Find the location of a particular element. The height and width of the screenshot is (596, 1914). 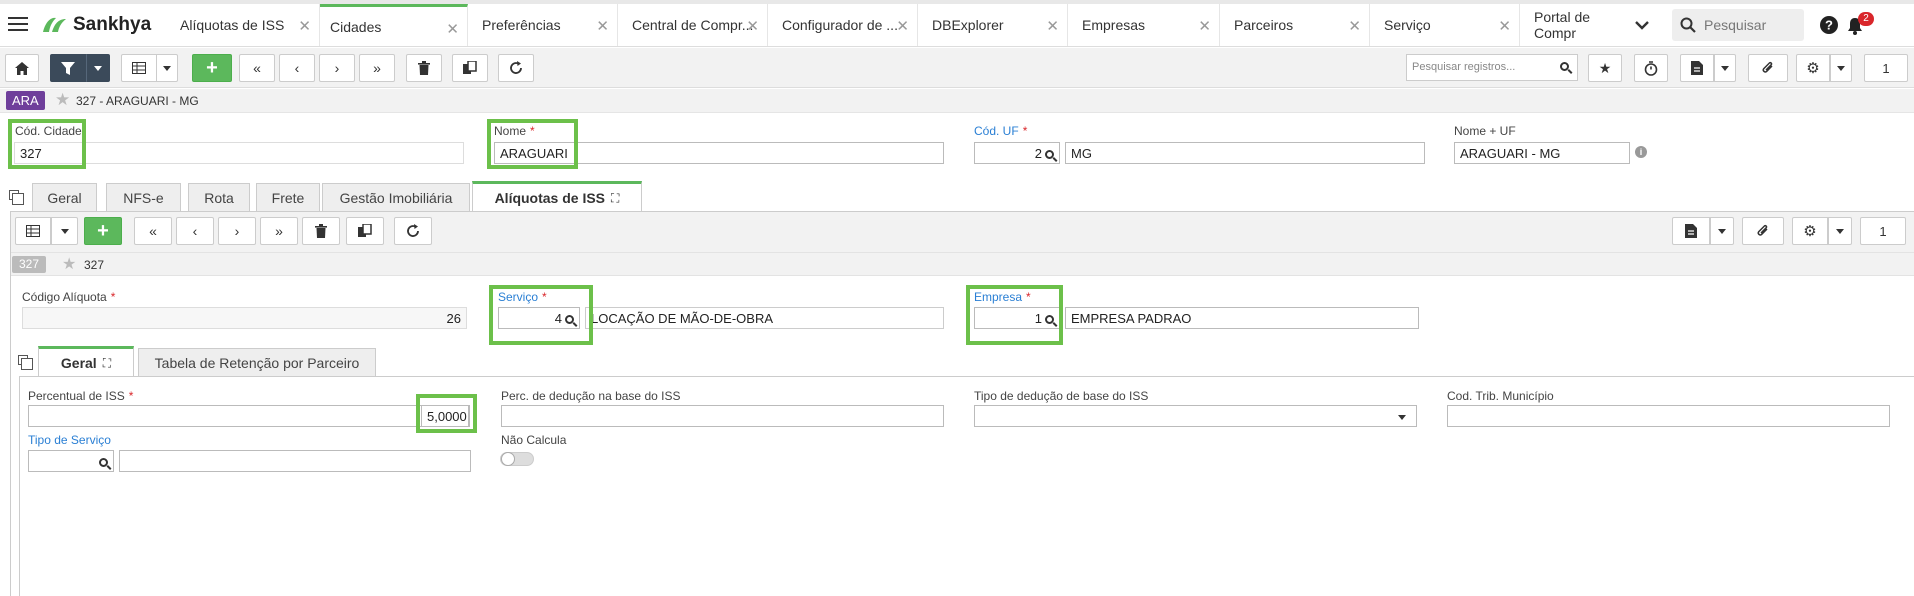

app-name: Sankhya is located at coordinates (112, 24).